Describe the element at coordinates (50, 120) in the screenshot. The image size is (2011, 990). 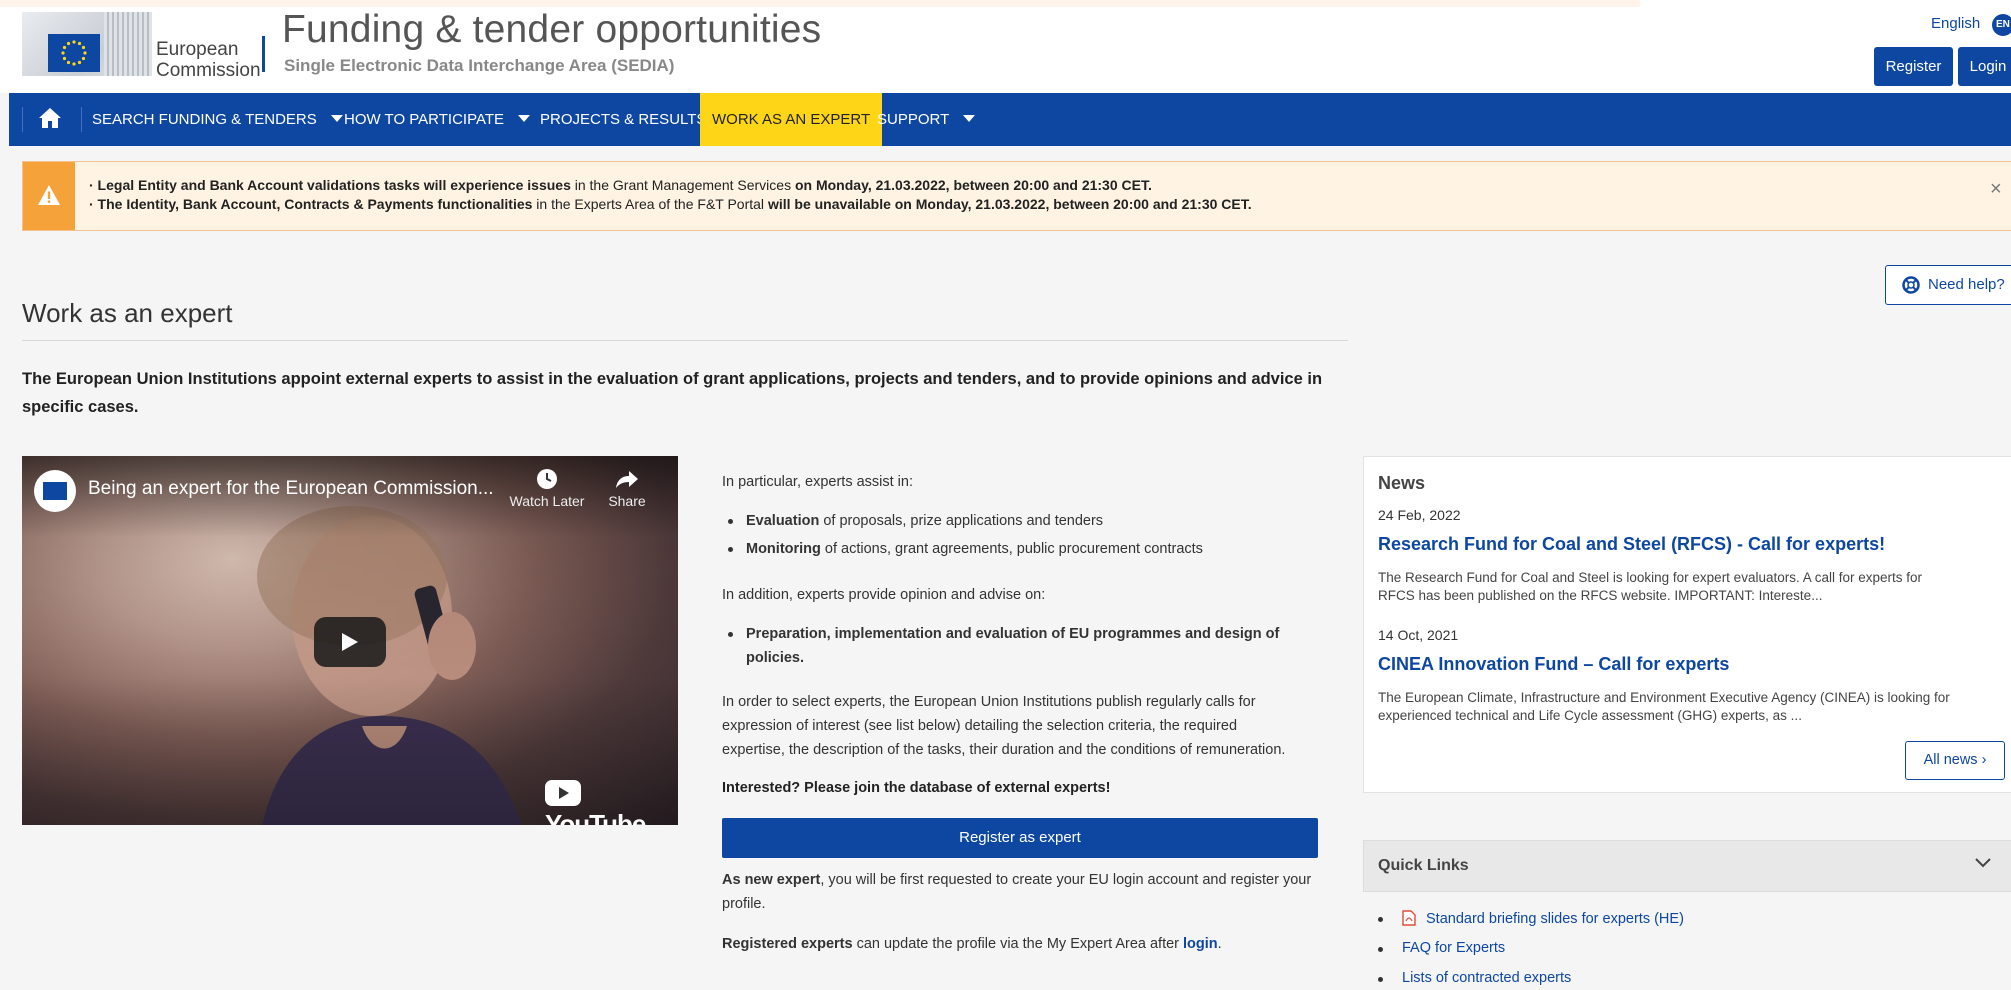
I see `home-icon` at that location.